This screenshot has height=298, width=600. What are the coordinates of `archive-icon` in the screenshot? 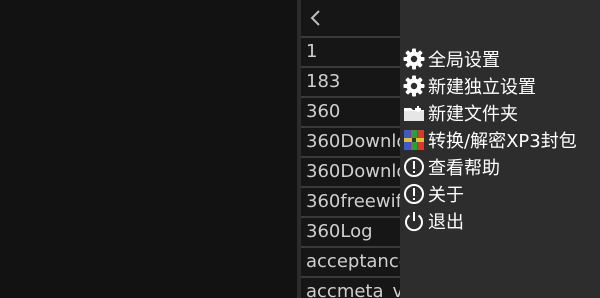 It's located at (414, 140).